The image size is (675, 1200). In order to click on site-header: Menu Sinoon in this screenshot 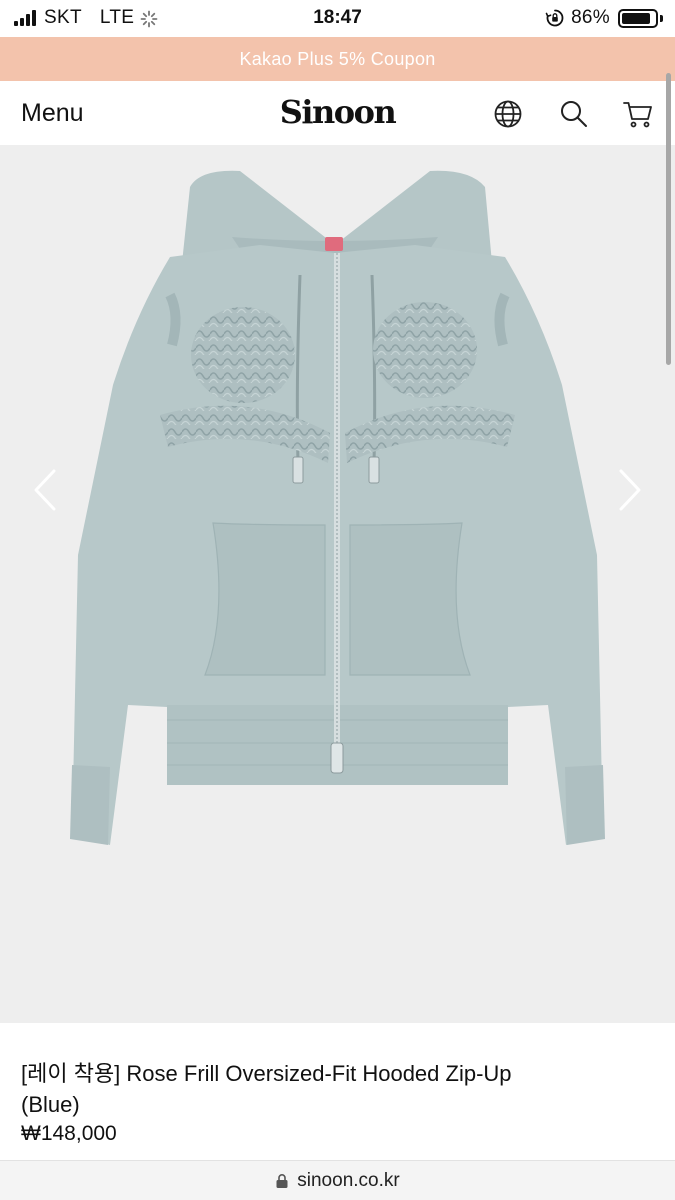, I will do `click(337, 113)`.